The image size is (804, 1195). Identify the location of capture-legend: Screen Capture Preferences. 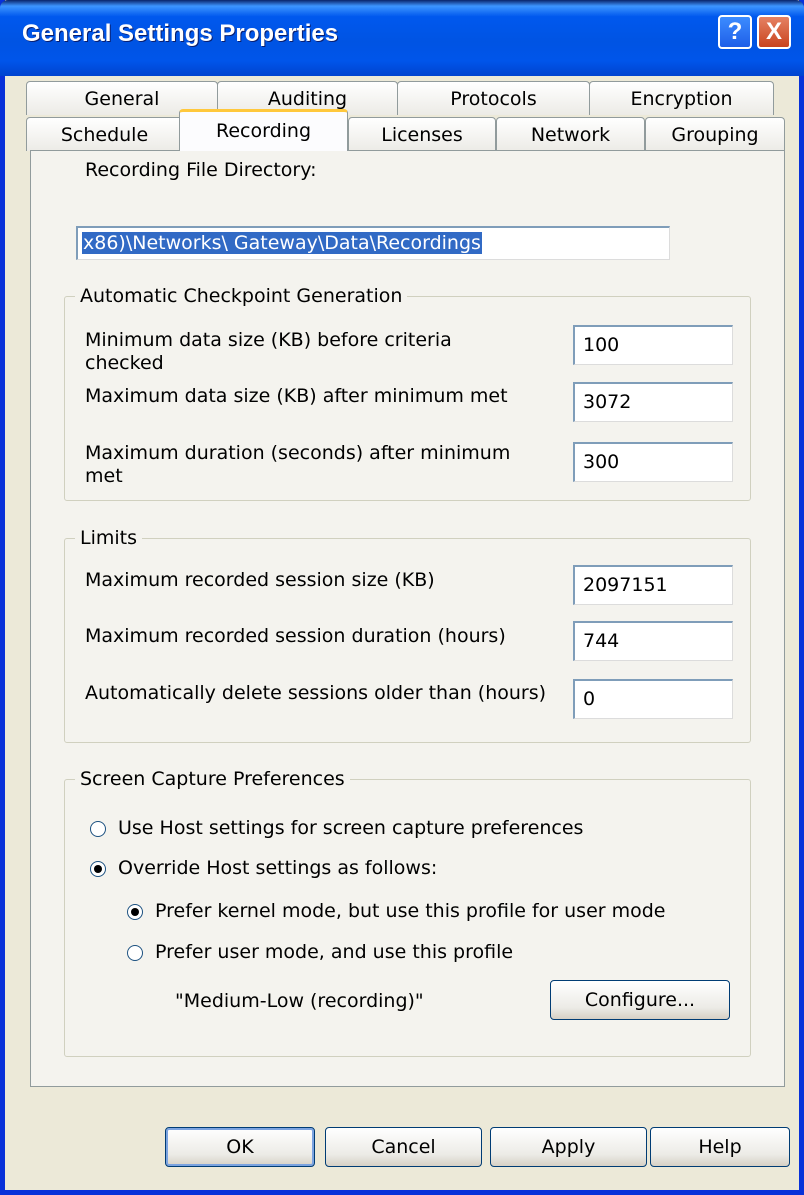
(212, 779).